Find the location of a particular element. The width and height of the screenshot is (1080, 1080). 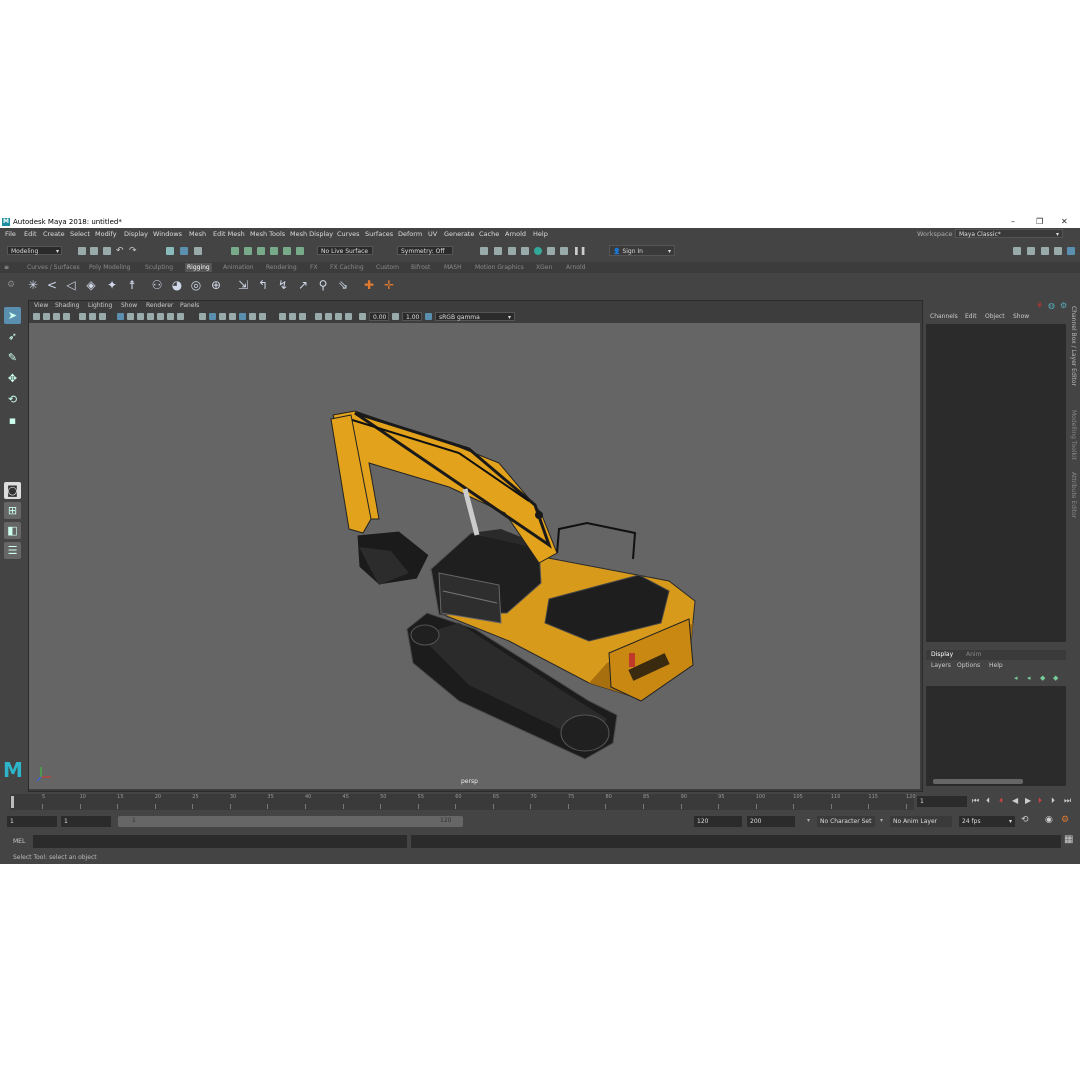

aim-constraint-icon: ↰ is located at coordinates (263, 285).